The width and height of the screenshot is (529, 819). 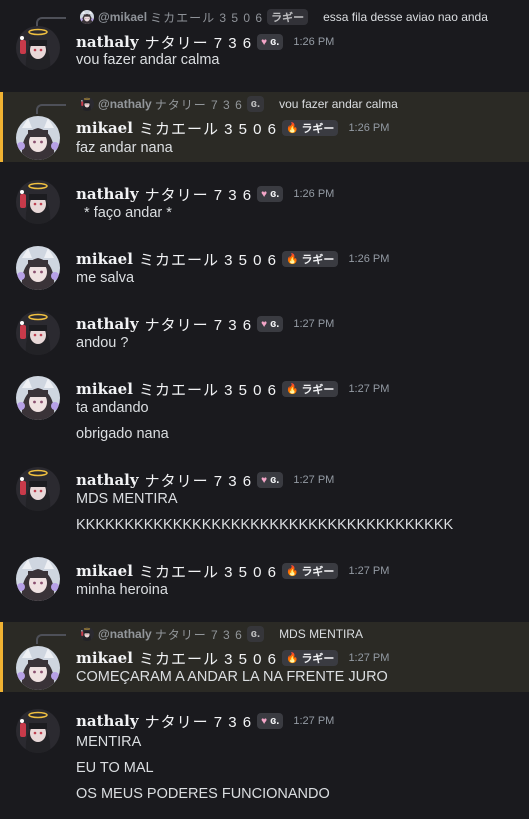 What do you see at coordinates (51, 109) in the screenshot?
I see `reply-spine` at bounding box center [51, 109].